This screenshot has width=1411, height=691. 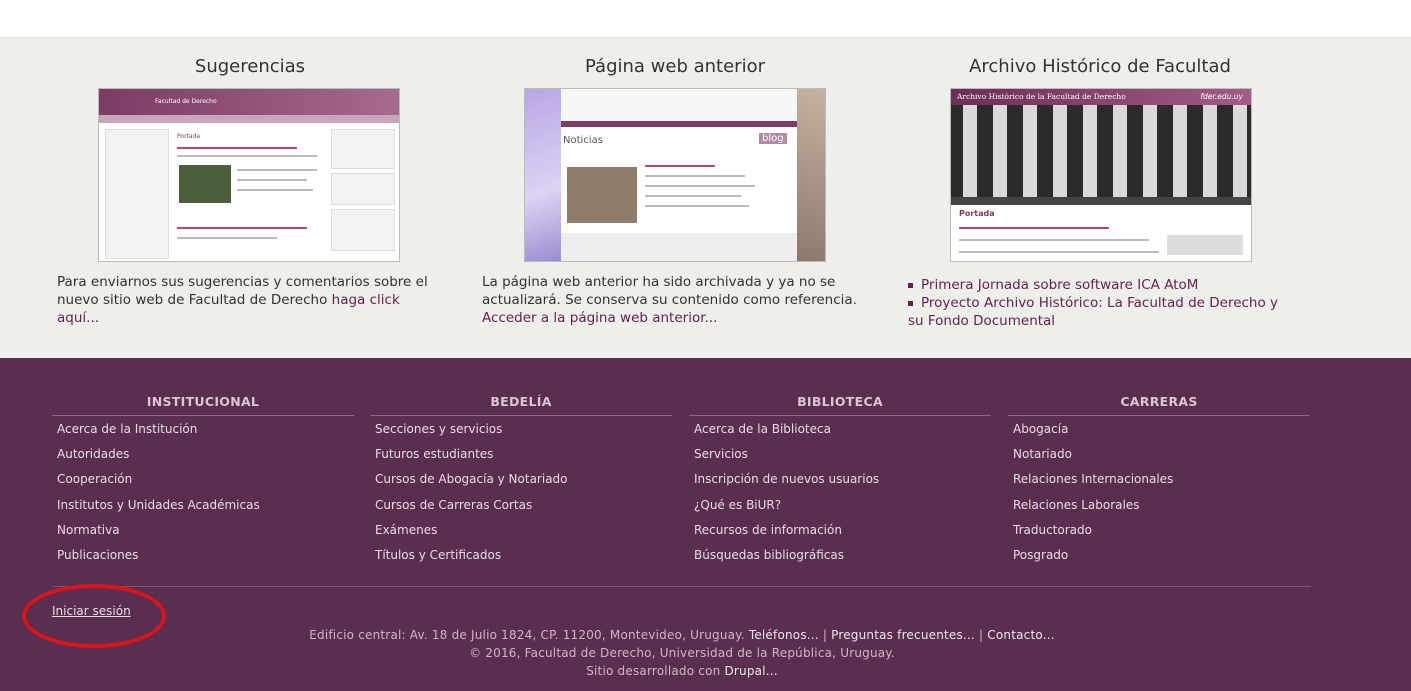 I want to click on footer-column-title: BIBLIOTECA, so click(x=840, y=405).